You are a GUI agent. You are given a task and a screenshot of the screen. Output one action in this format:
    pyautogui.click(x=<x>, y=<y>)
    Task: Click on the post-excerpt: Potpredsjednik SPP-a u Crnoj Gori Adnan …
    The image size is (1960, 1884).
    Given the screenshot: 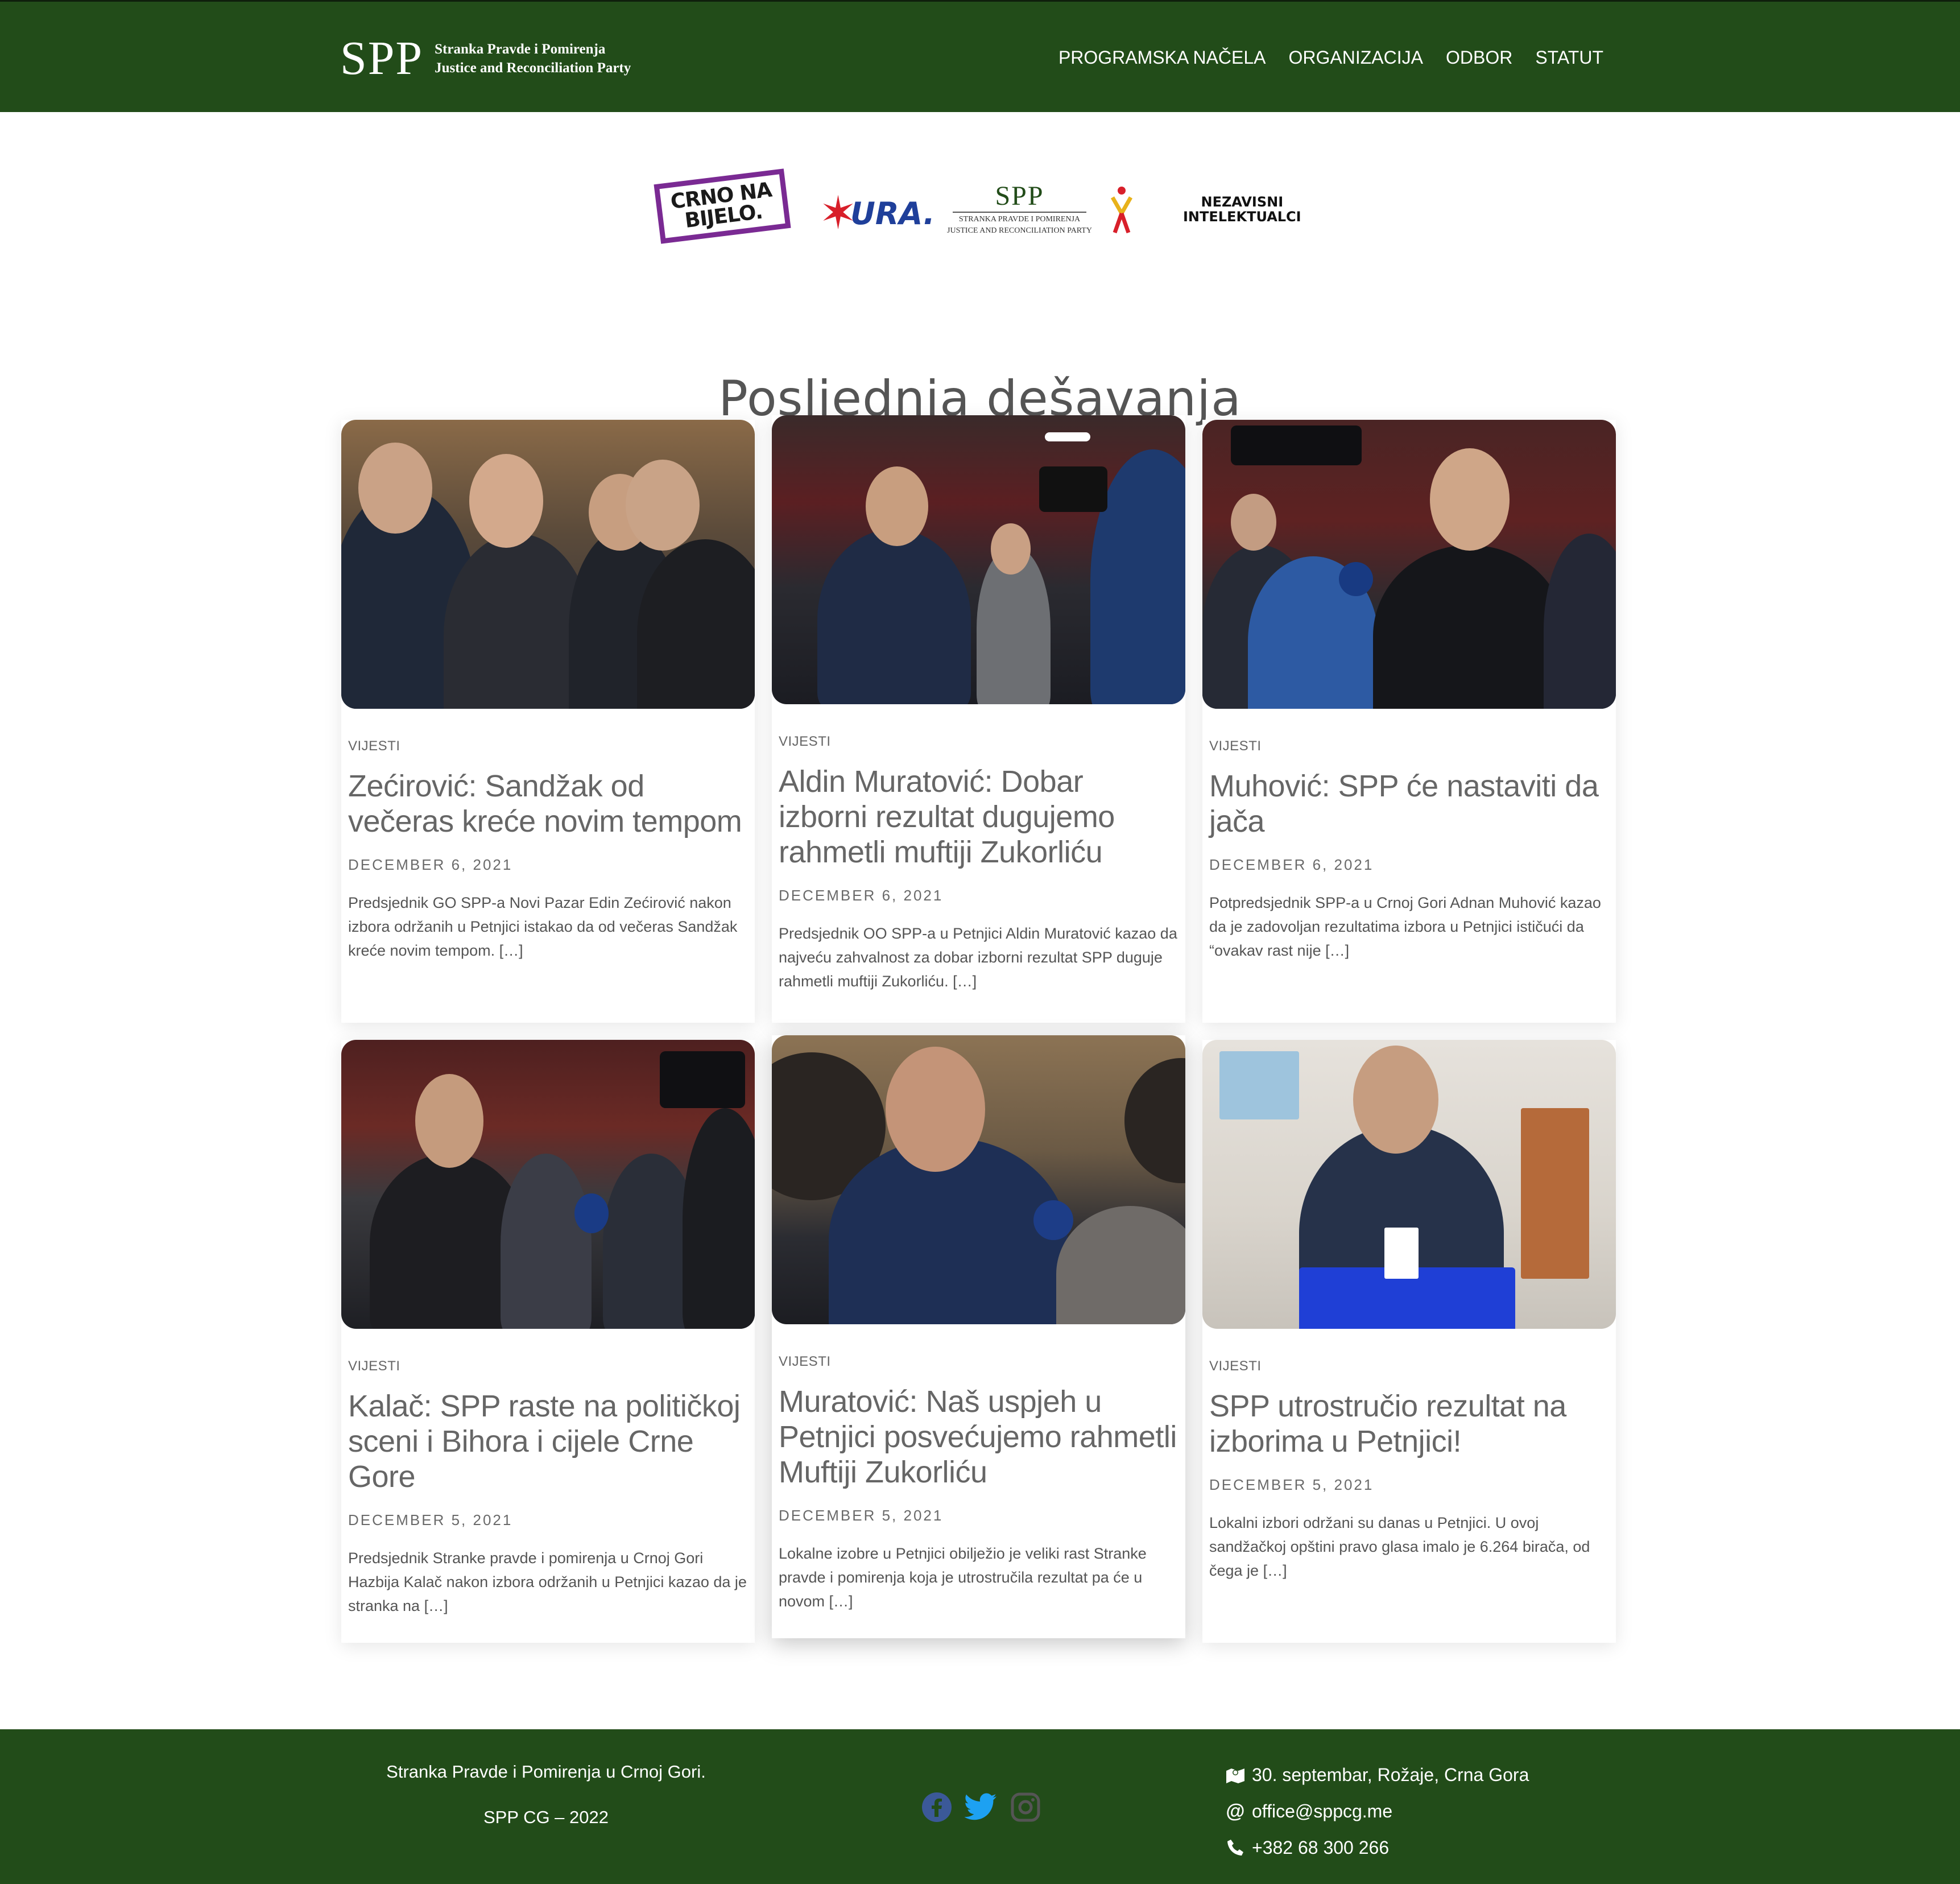 What is the action you would take?
    pyautogui.click(x=1405, y=926)
    